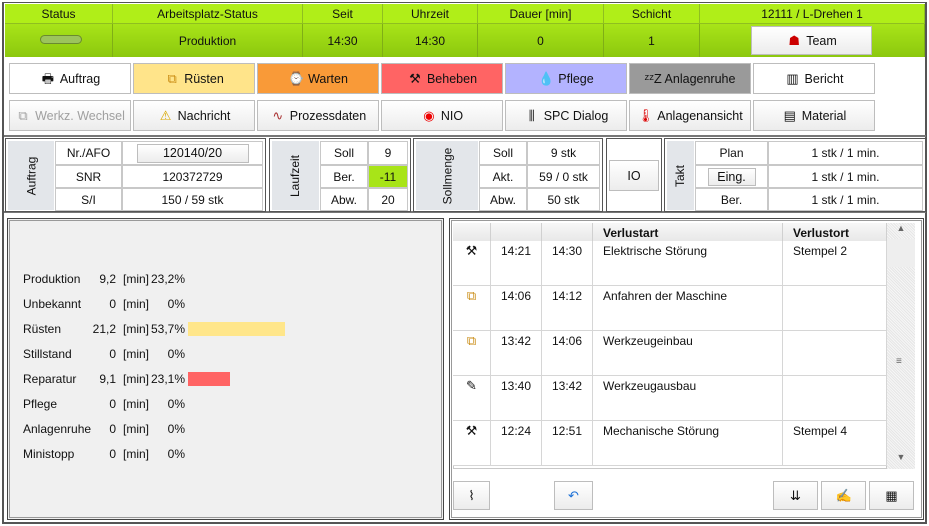  What do you see at coordinates (835, 232) in the screenshot?
I see `column-header: Verlustort` at bounding box center [835, 232].